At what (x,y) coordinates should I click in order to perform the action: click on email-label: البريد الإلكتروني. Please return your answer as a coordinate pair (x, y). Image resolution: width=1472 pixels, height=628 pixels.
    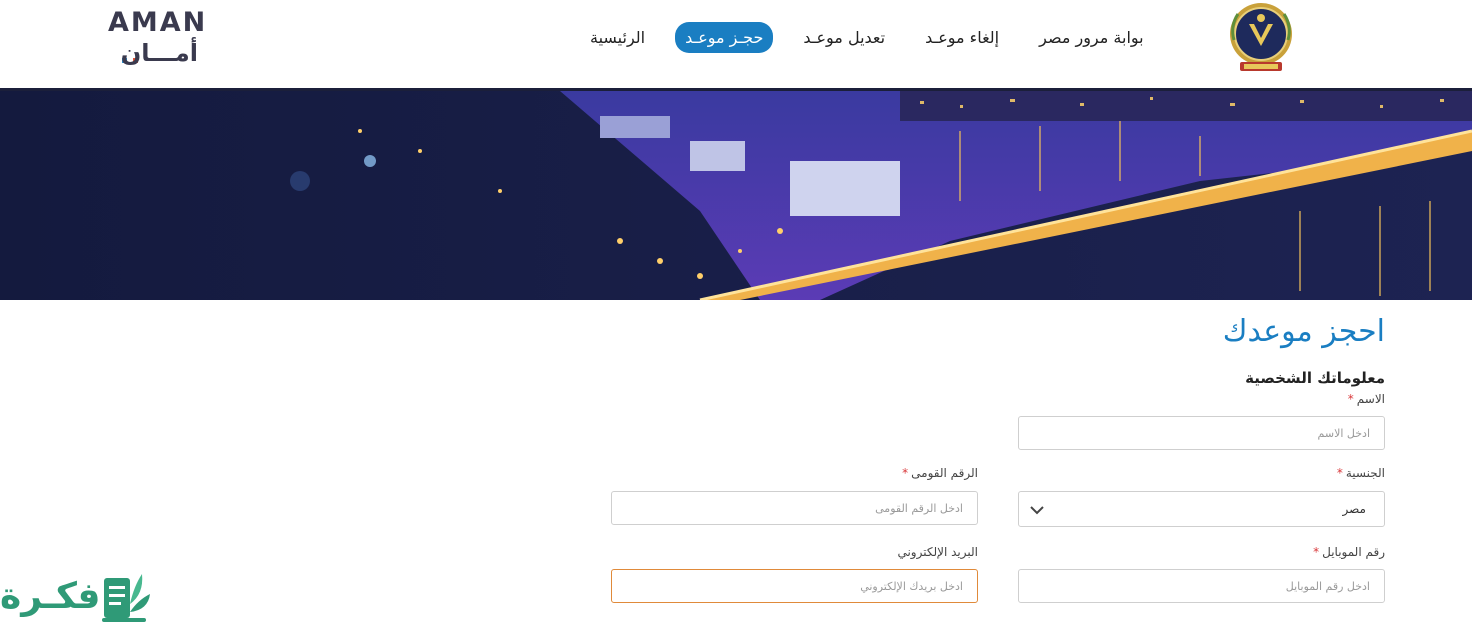
    Looking at the image, I should click on (937, 552).